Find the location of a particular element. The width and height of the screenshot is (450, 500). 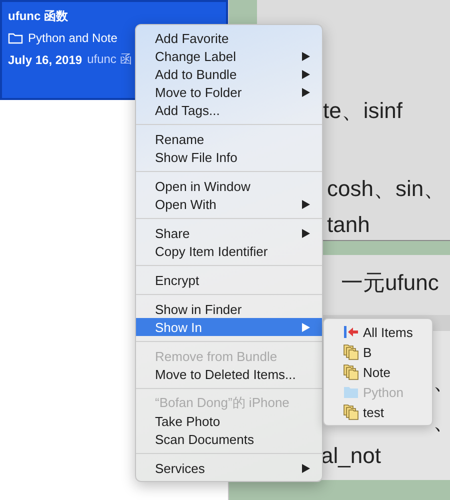

note-date: July 16, 2019 is located at coordinates (45, 59).